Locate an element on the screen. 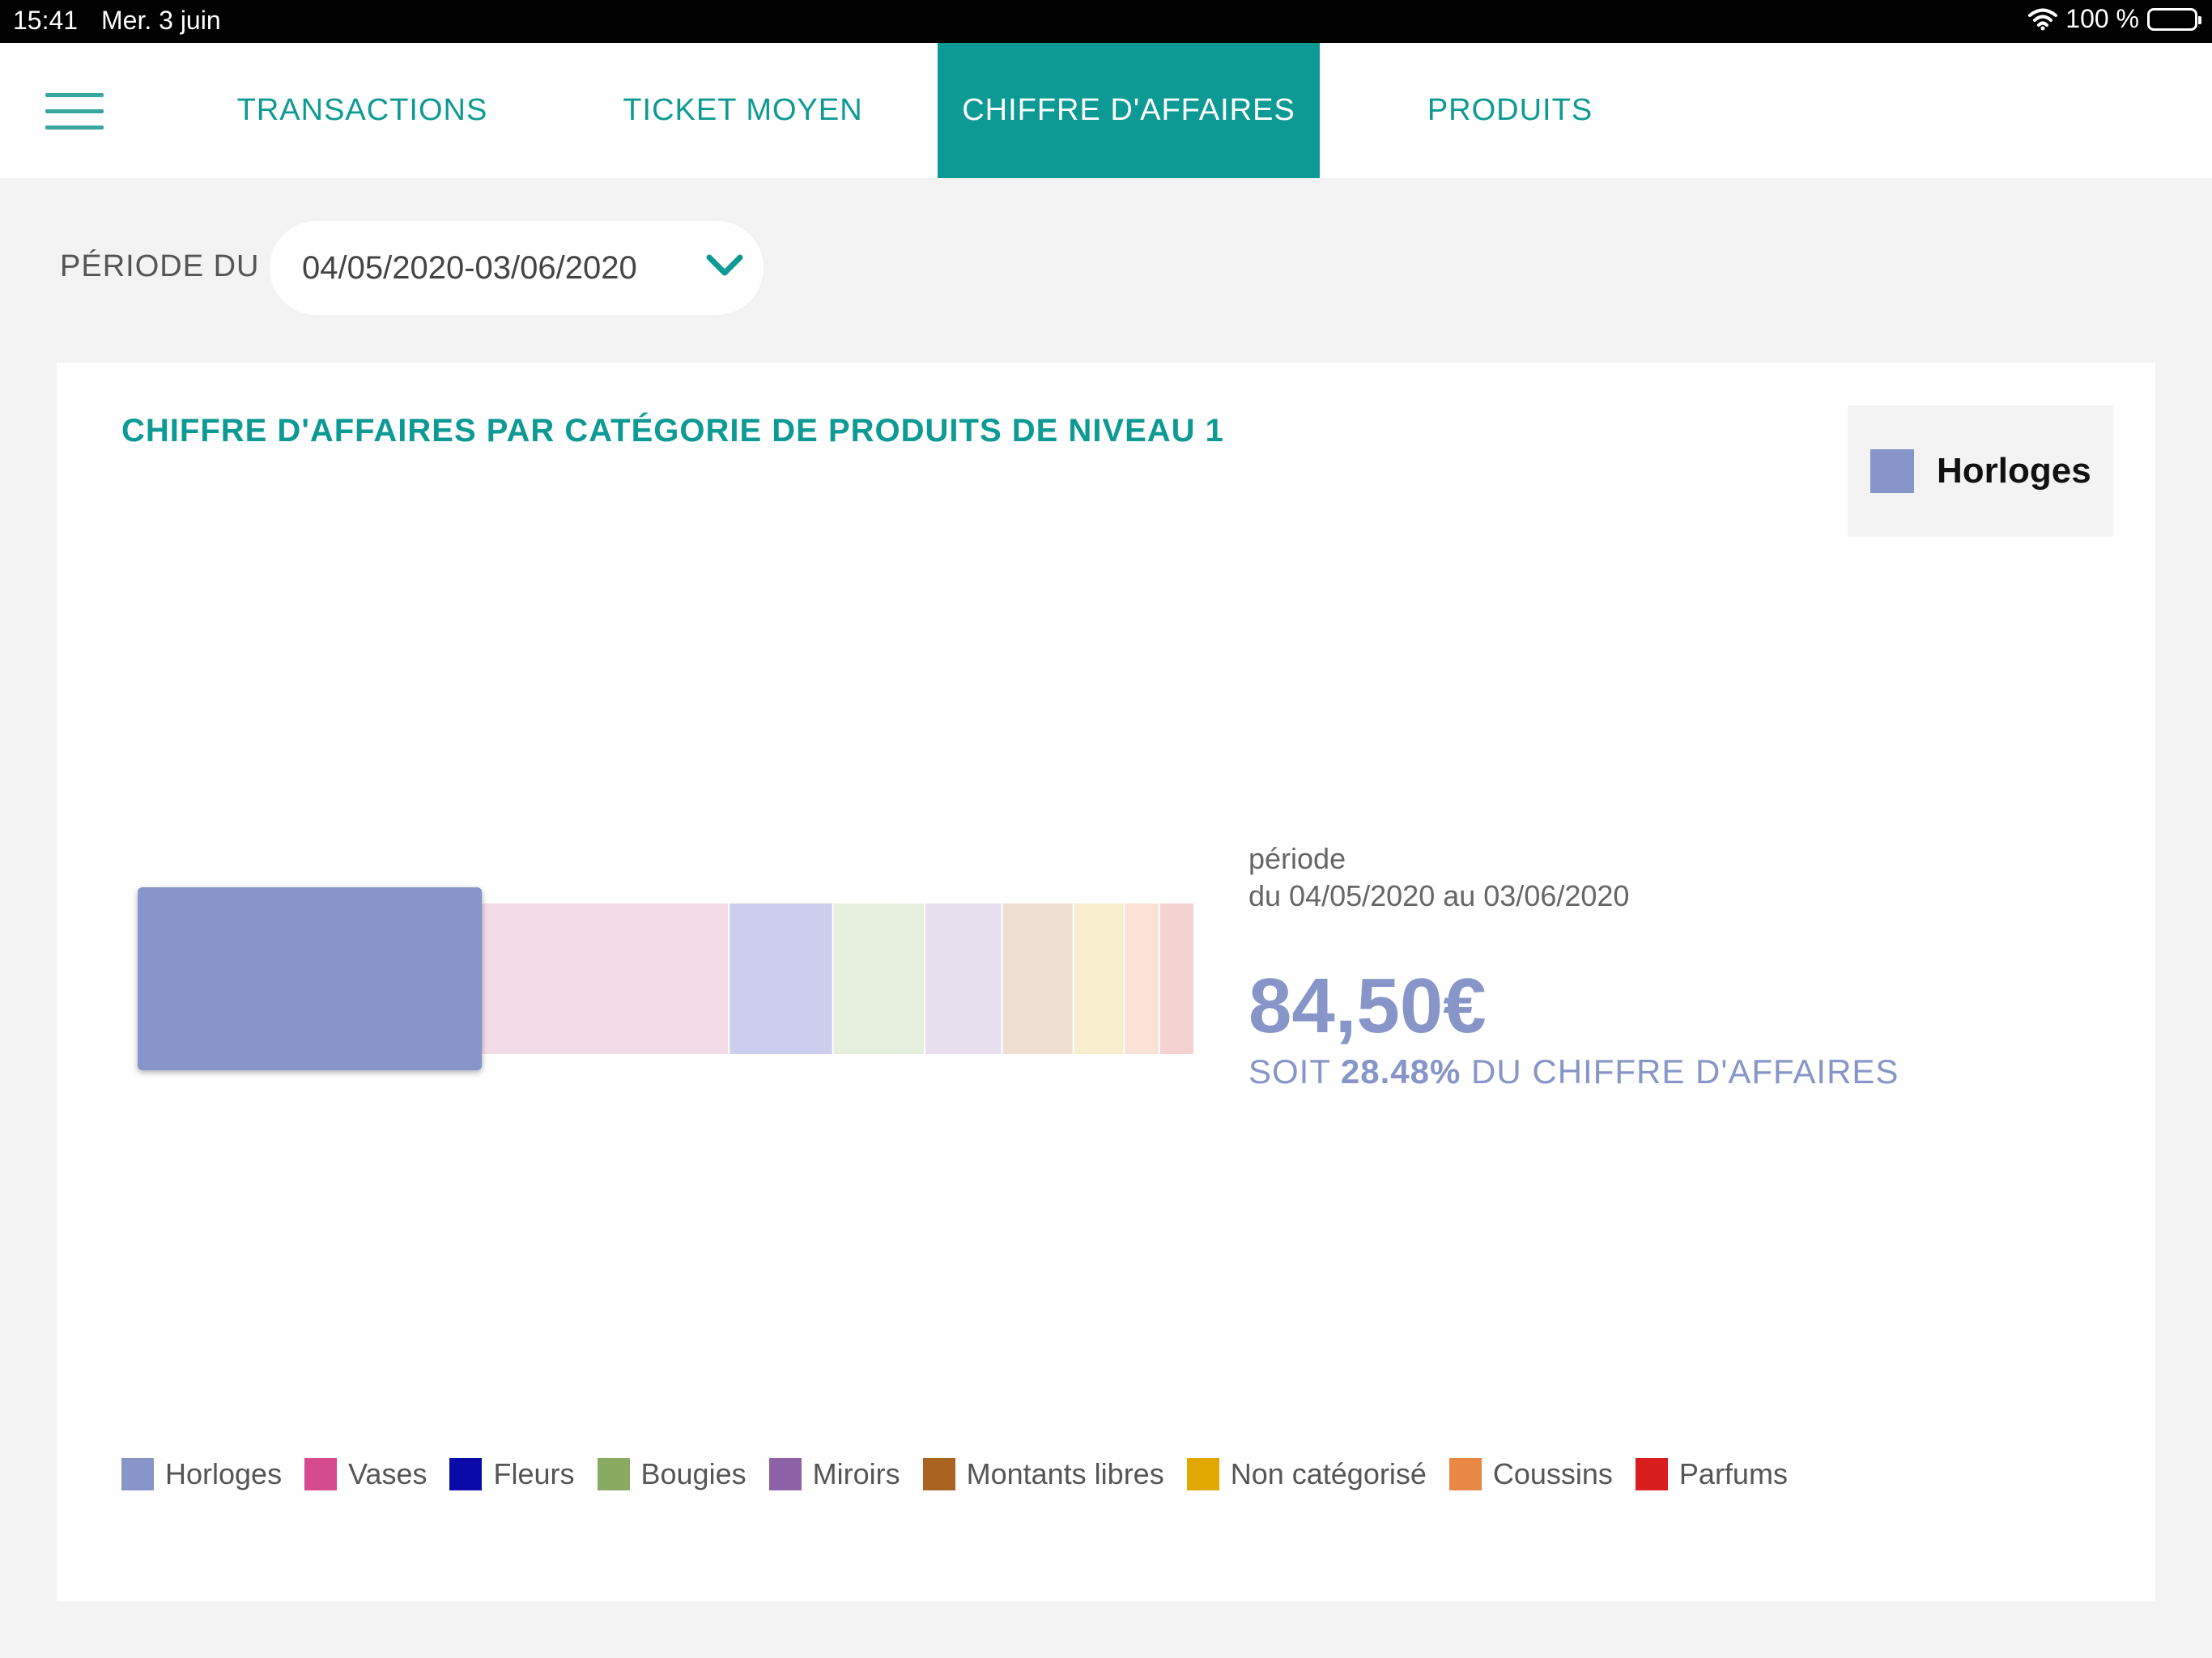 The height and width of the screenshot is (1658, 2212). legend-item-coussins: Coussins is located at coordinates (1531, 1474).